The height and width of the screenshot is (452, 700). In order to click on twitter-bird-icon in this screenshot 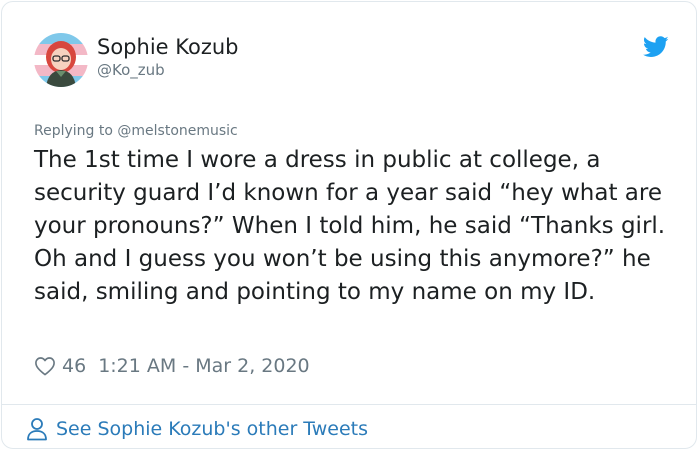, I will do `click(656, 47)`.